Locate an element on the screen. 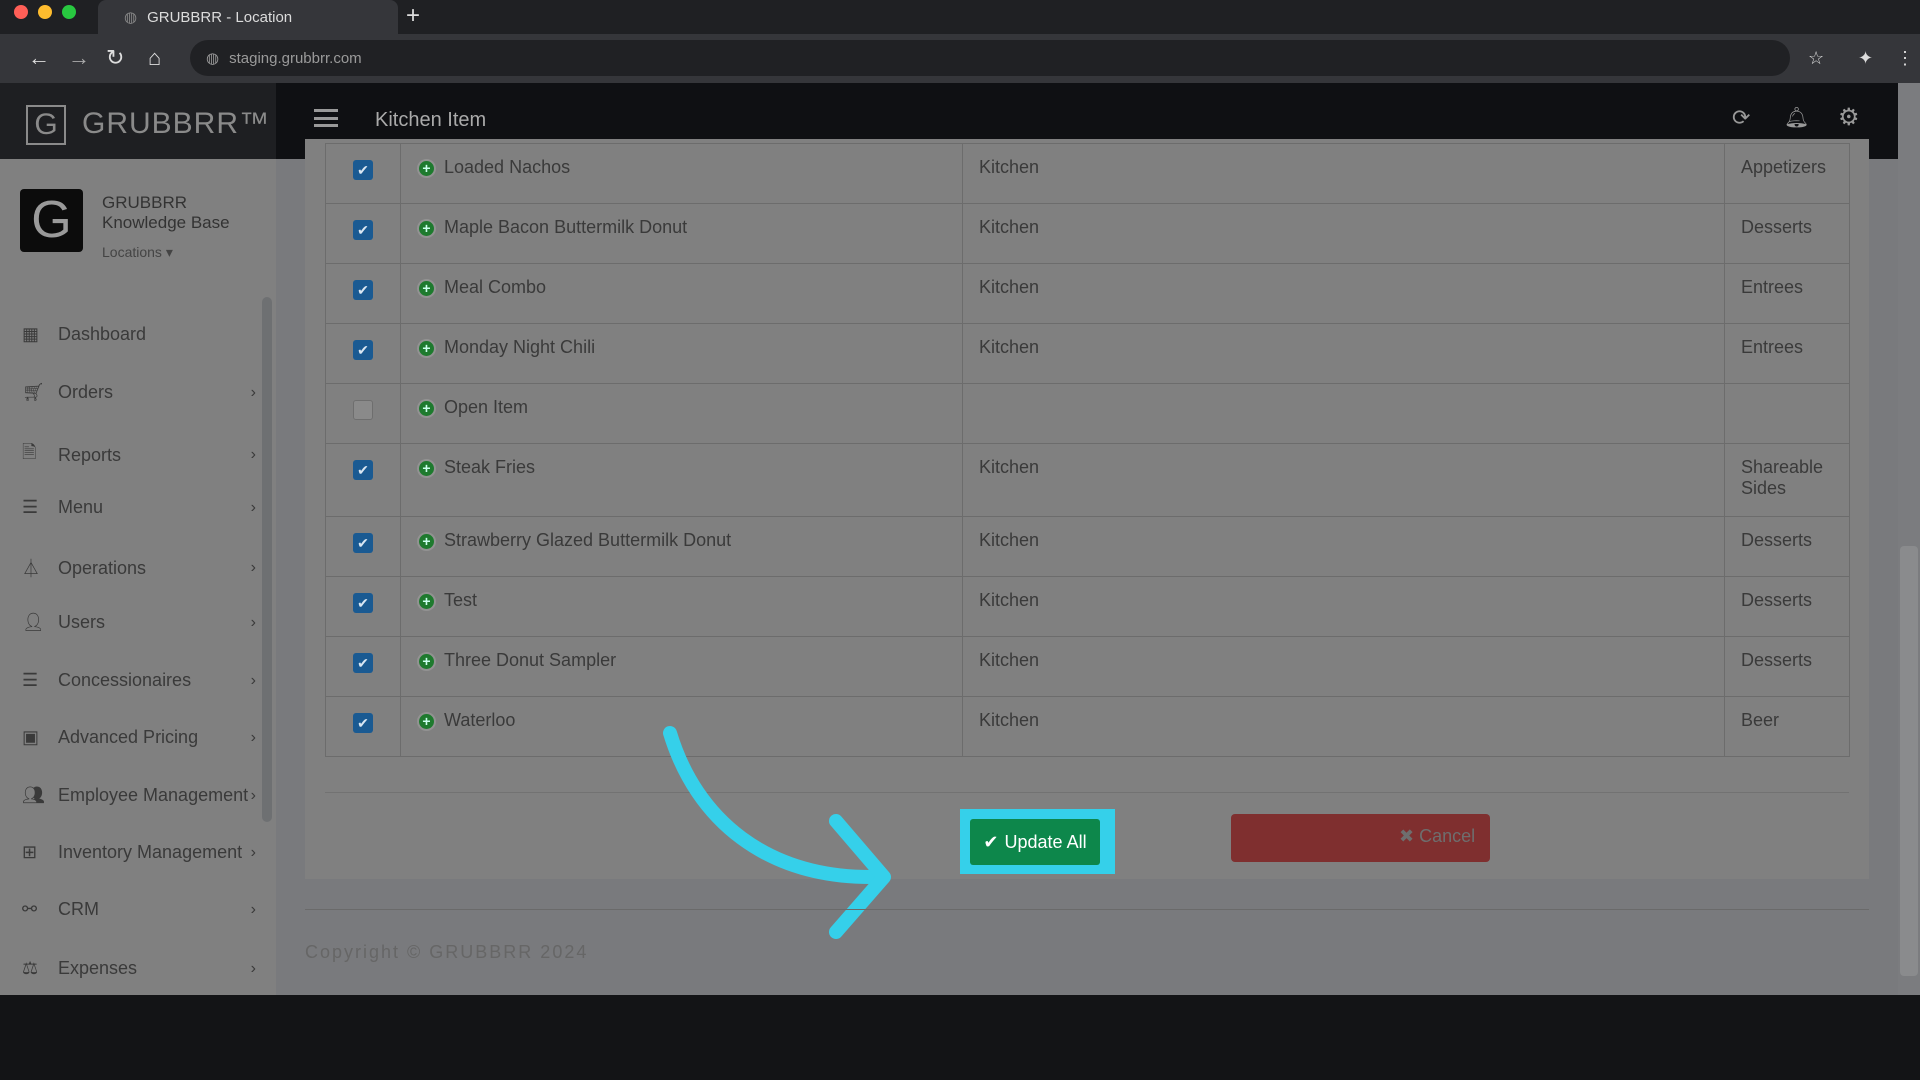  category-cell: Appetizers is located at coordinates (1787, 173).